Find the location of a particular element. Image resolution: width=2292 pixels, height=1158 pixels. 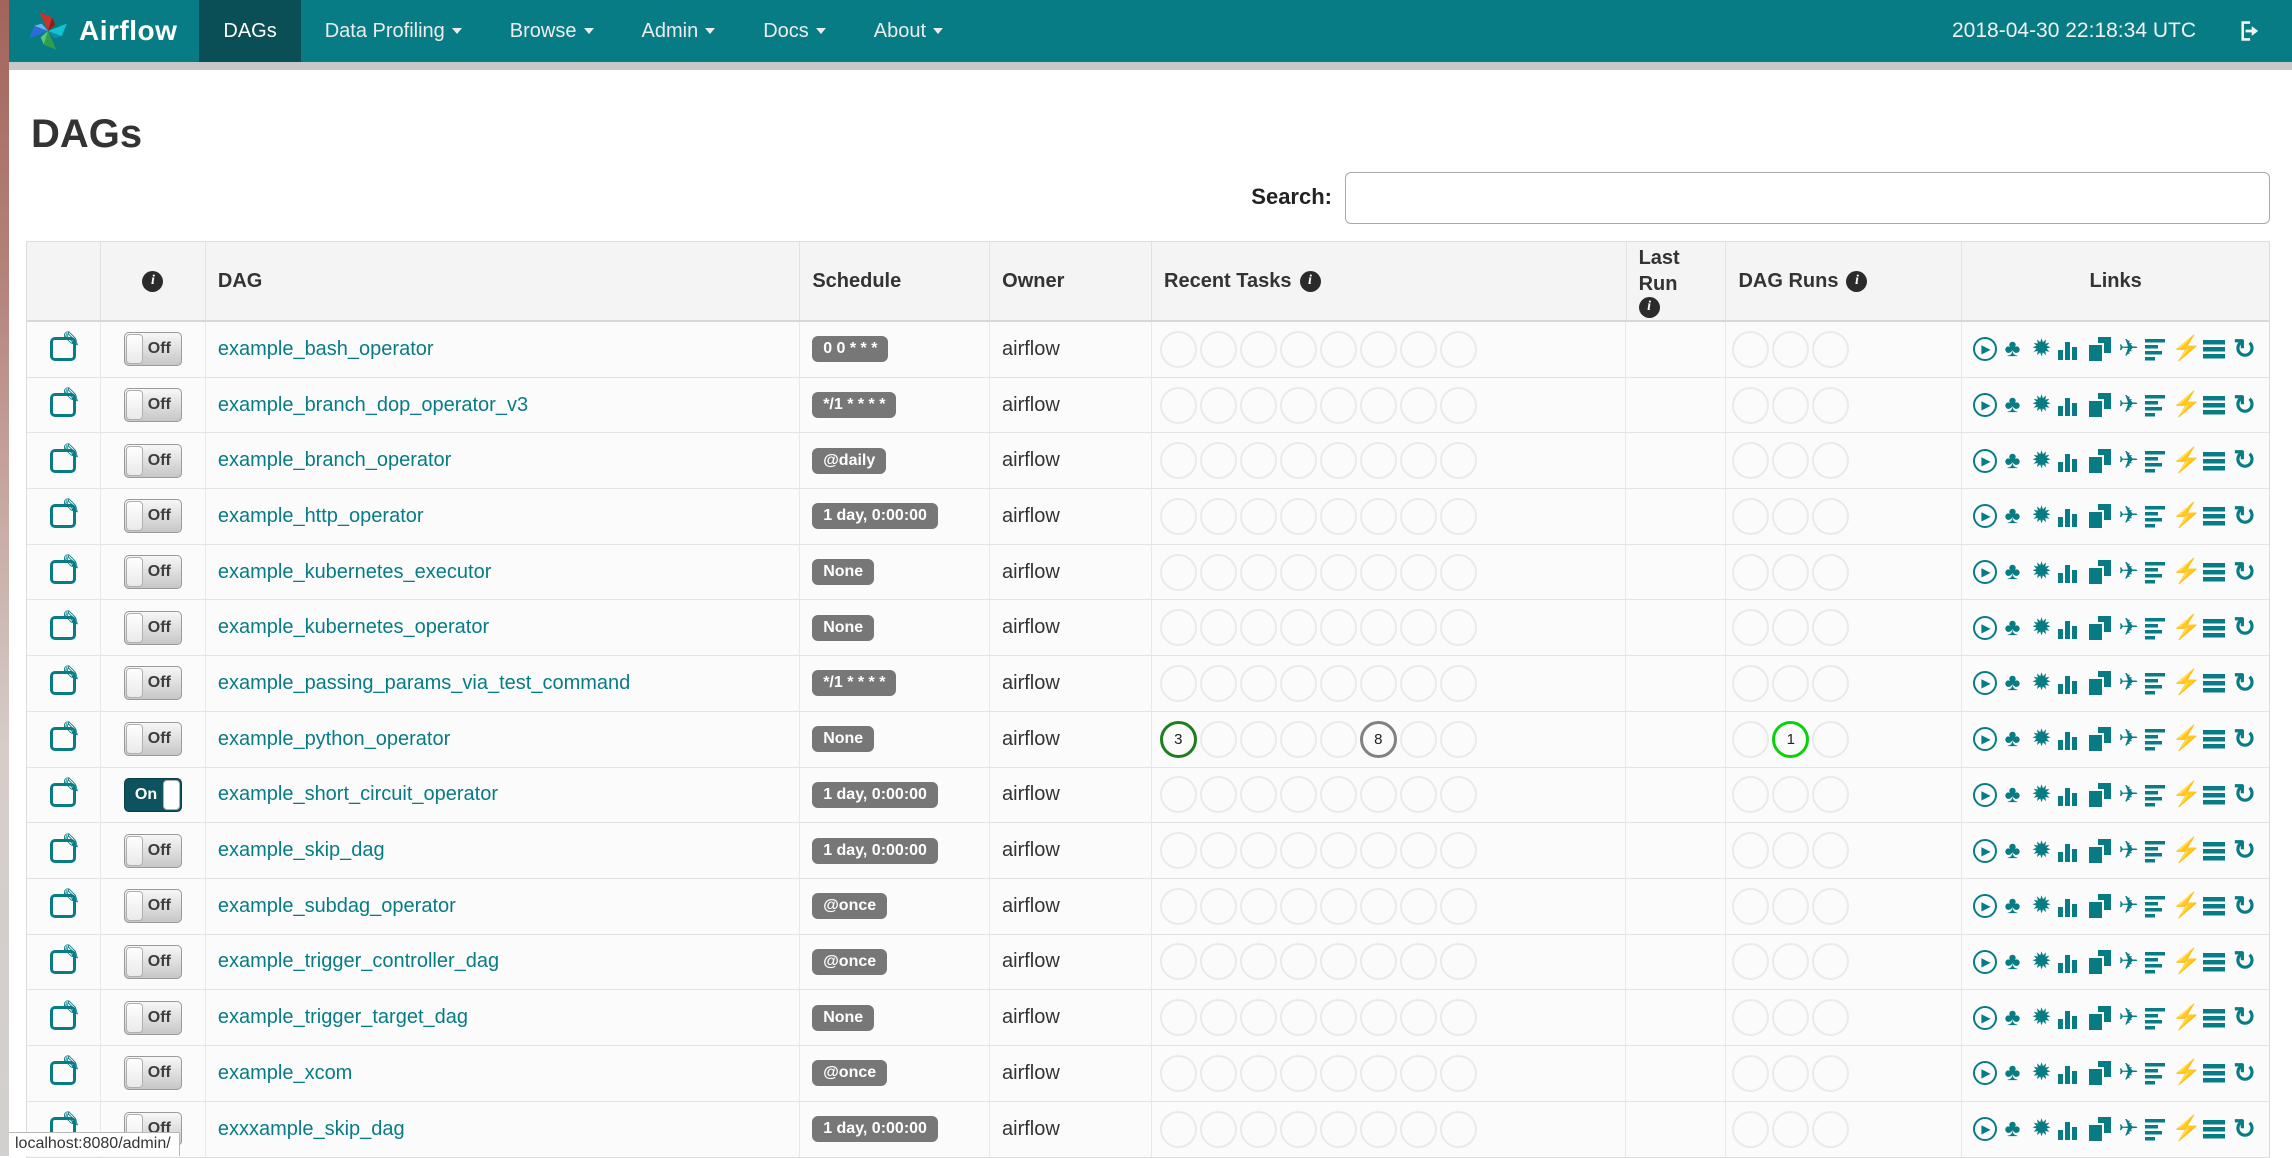

dag-link: example_trigger_target_dag is located at coordinates (343, 1017).